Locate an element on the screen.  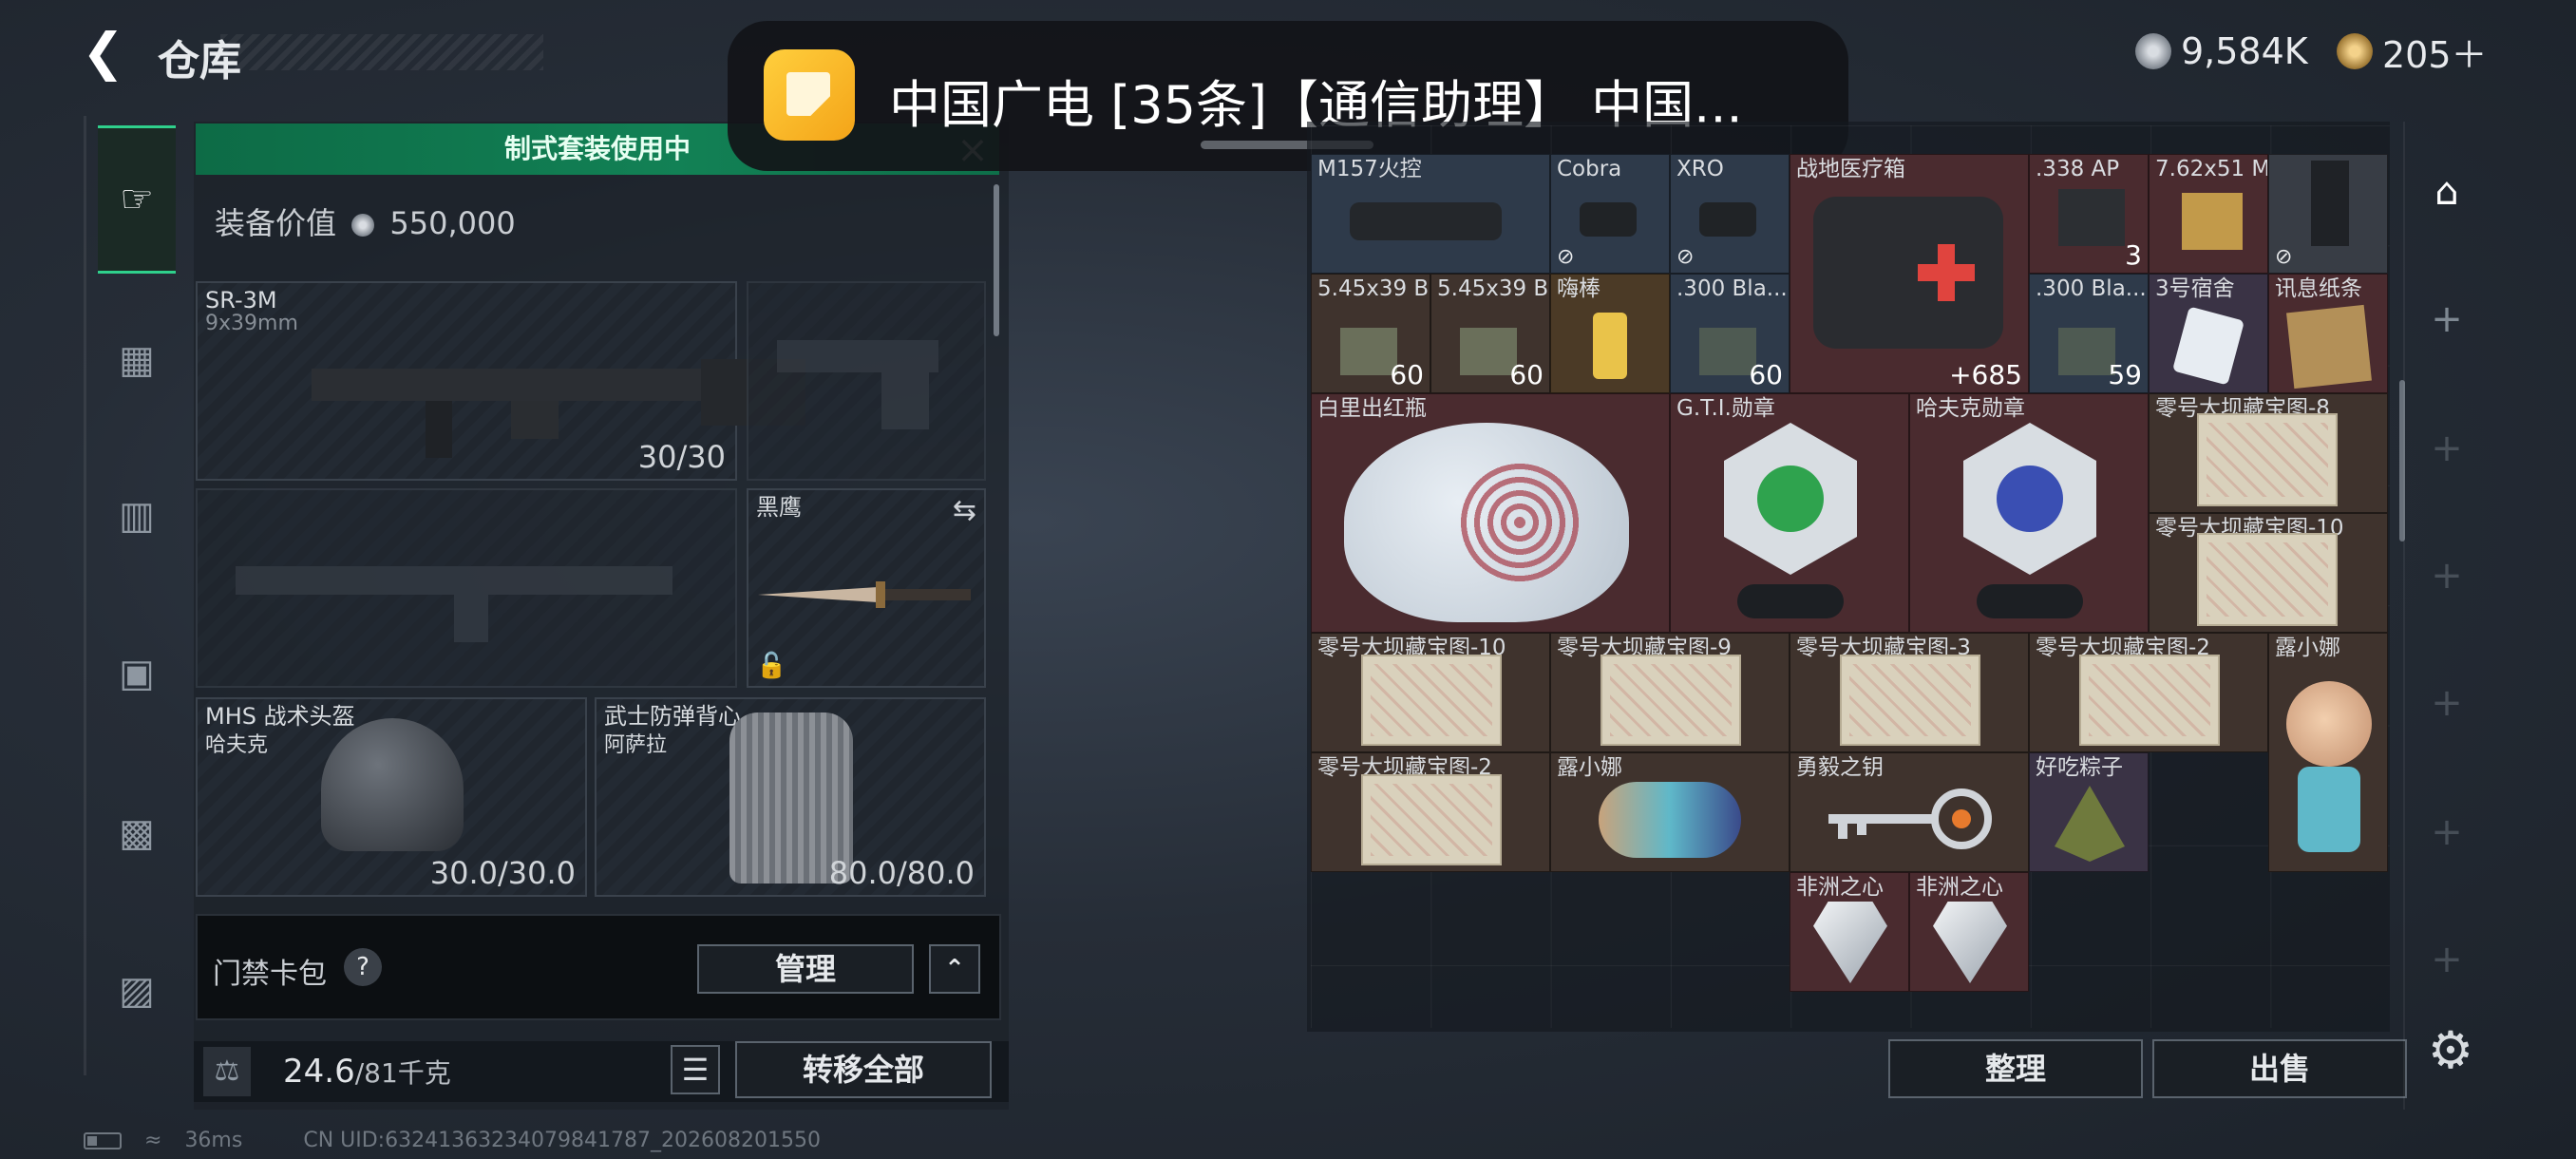
stash-item: .300 Bla... BCP-SUB 60 is located at coordinates (1730, 333).